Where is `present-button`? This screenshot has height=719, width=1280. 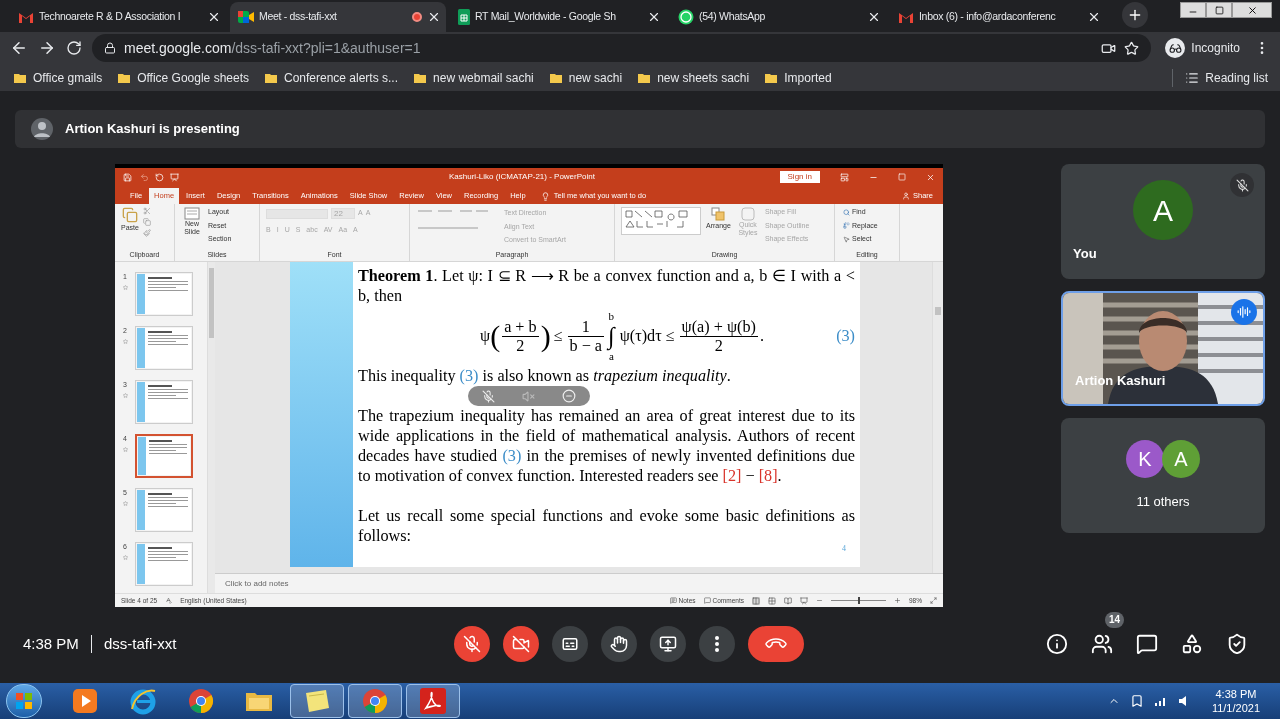
present-button is located at coordinates (668, 644).